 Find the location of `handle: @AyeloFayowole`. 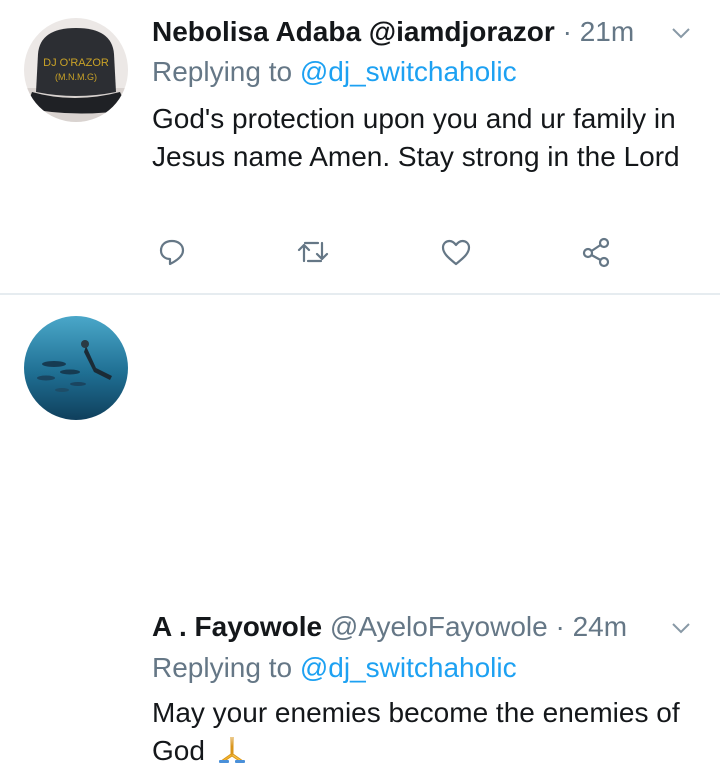

handle: @AyeloFayowole is located at coordinates (439, 626).